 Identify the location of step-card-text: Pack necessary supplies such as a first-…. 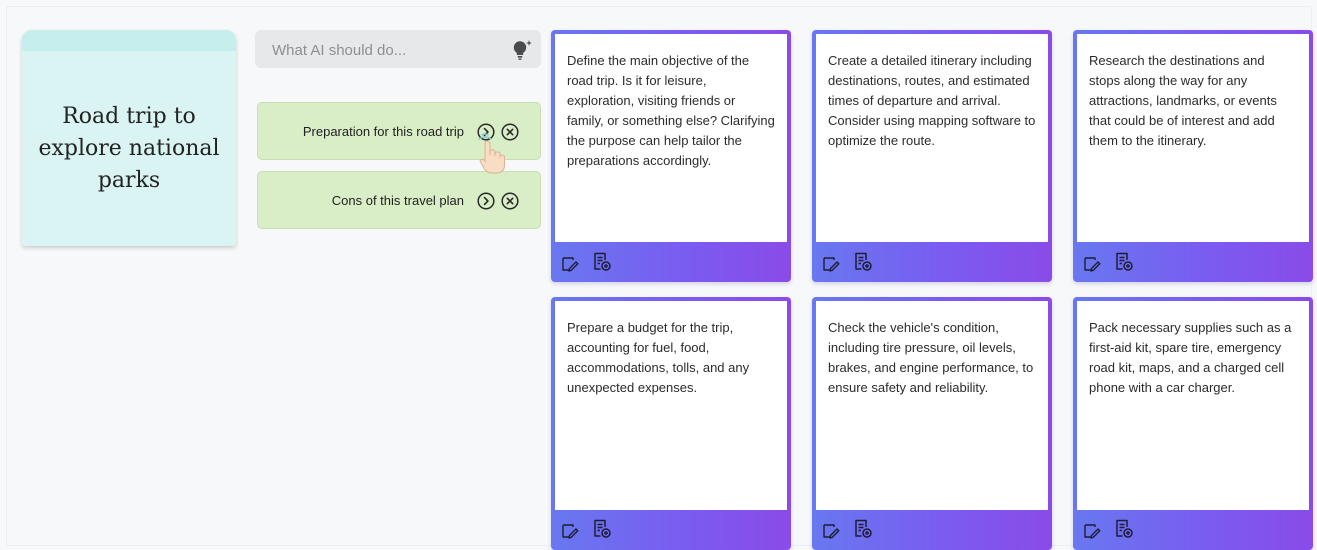
(1193, 405).